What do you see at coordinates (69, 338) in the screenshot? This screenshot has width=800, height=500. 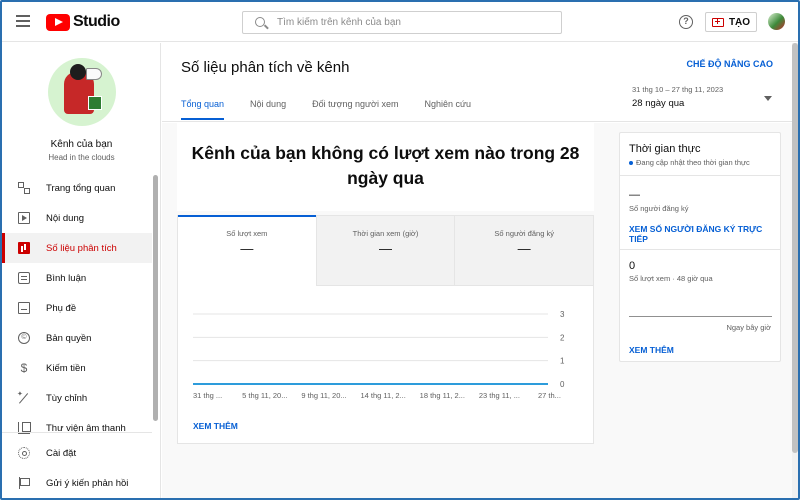 I see `sidebar-item-label: Bản quyền` at bounding box center [69, 338].